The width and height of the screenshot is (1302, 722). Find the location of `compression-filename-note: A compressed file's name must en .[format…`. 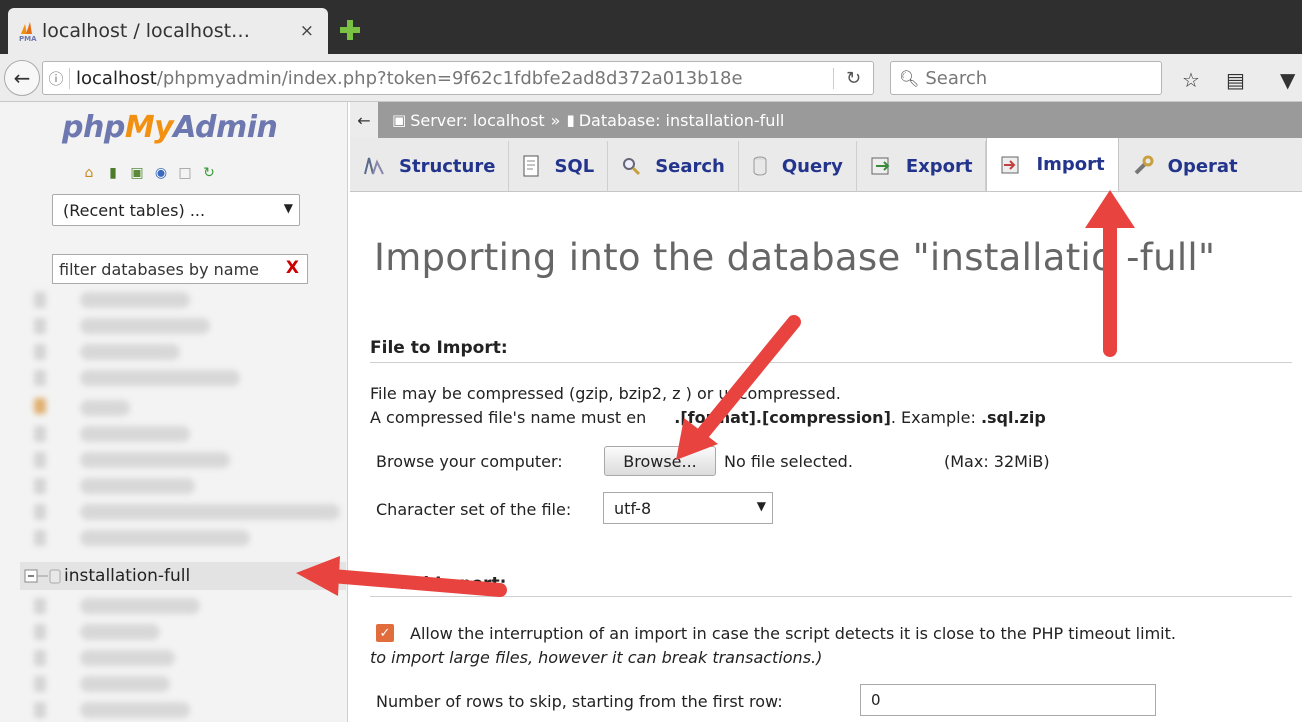

compression-filename-note: A compressed file's name must en .[format… is located at coordinates (708, 417).